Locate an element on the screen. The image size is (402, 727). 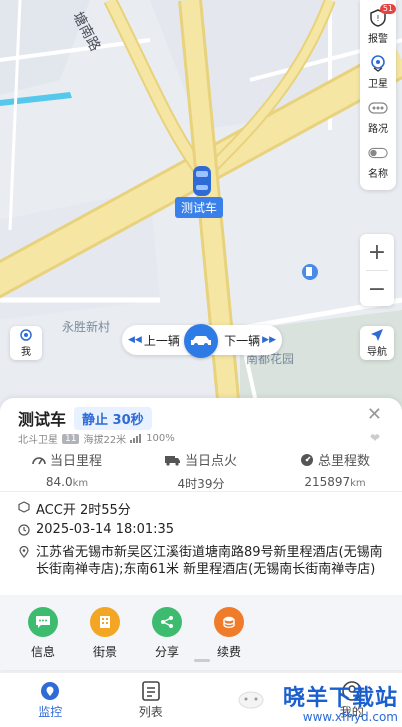
satellite-count: 11 is located at coordinates (71, 438).